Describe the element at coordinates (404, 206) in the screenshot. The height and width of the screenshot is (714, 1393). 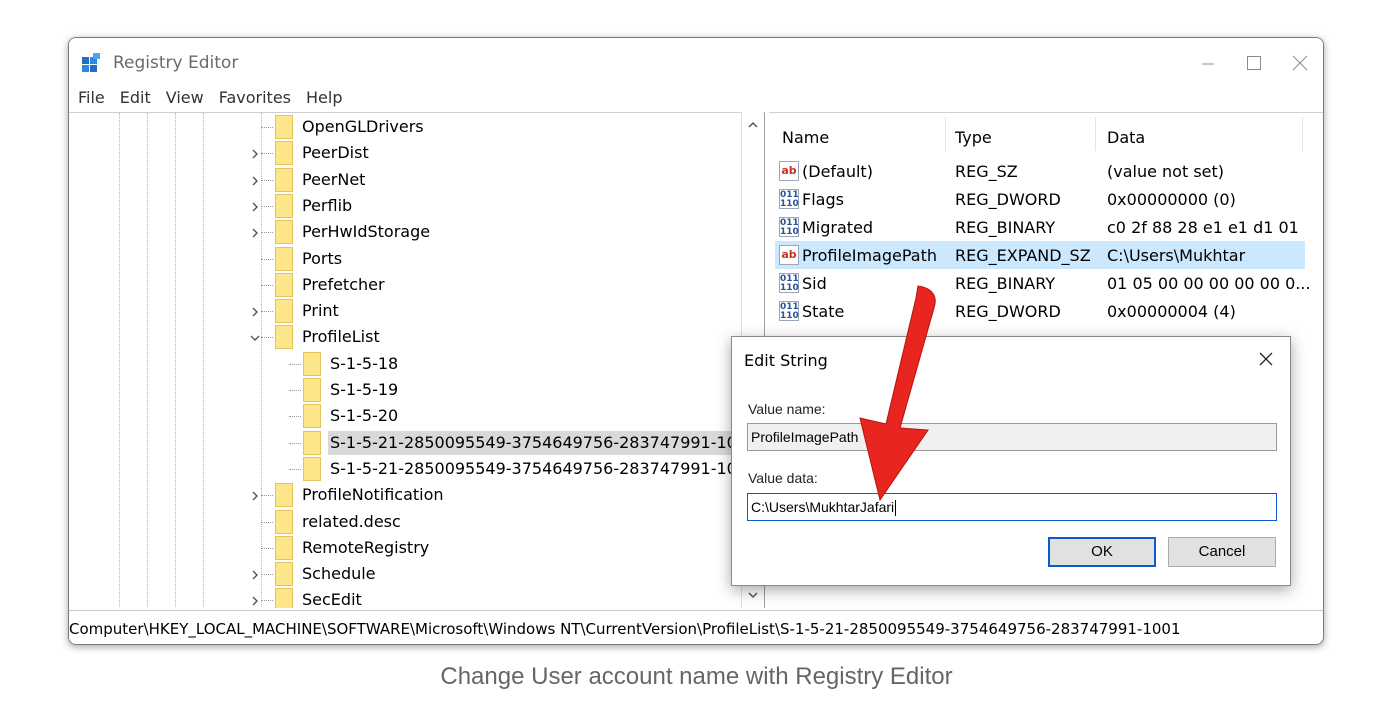
I see `tree-item: Perflib` at that location.